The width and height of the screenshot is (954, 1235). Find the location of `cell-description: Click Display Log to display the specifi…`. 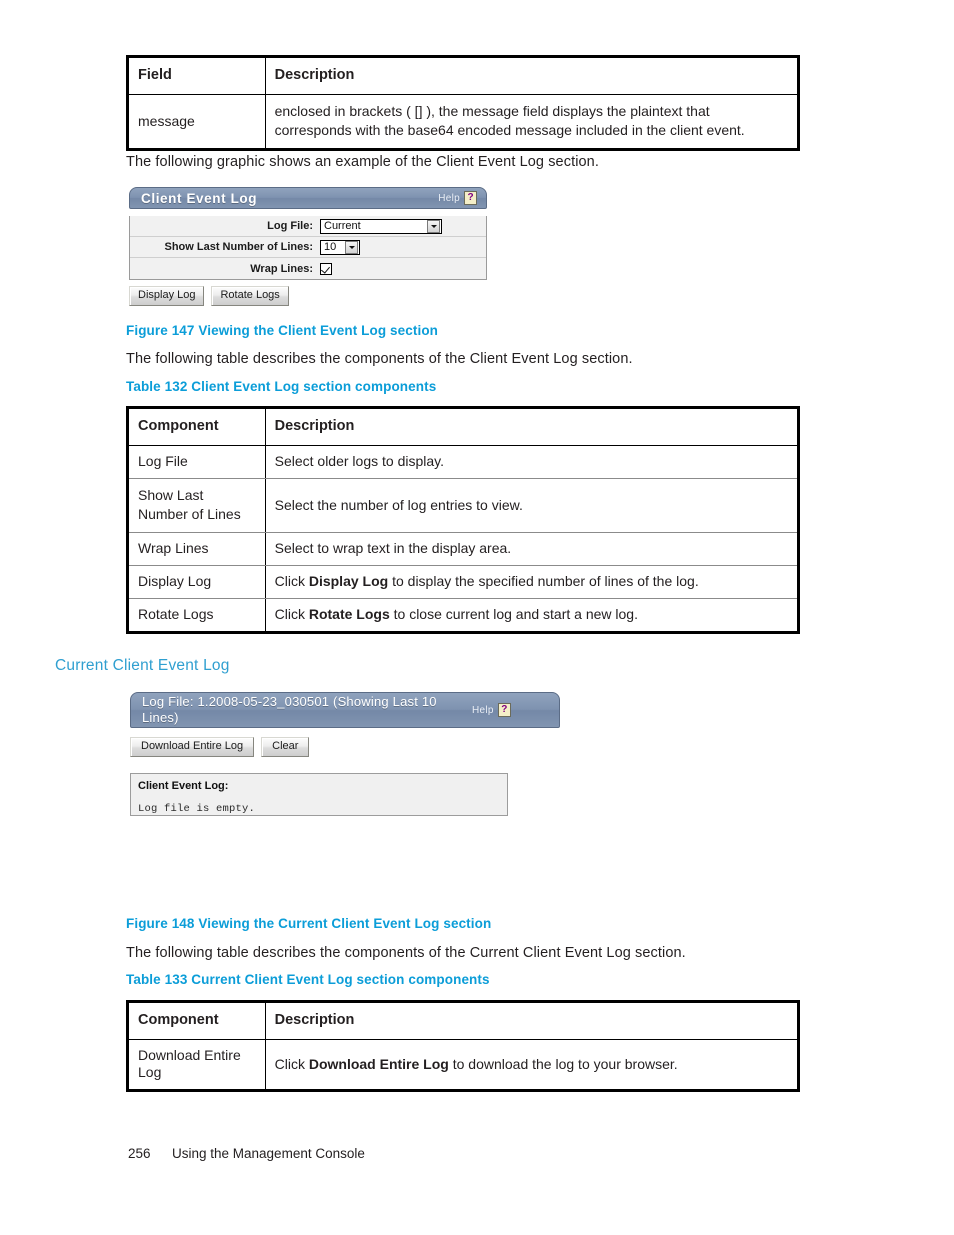

cell-description: Click Display Log to display the specifi… is located at coordinates (531, 582).